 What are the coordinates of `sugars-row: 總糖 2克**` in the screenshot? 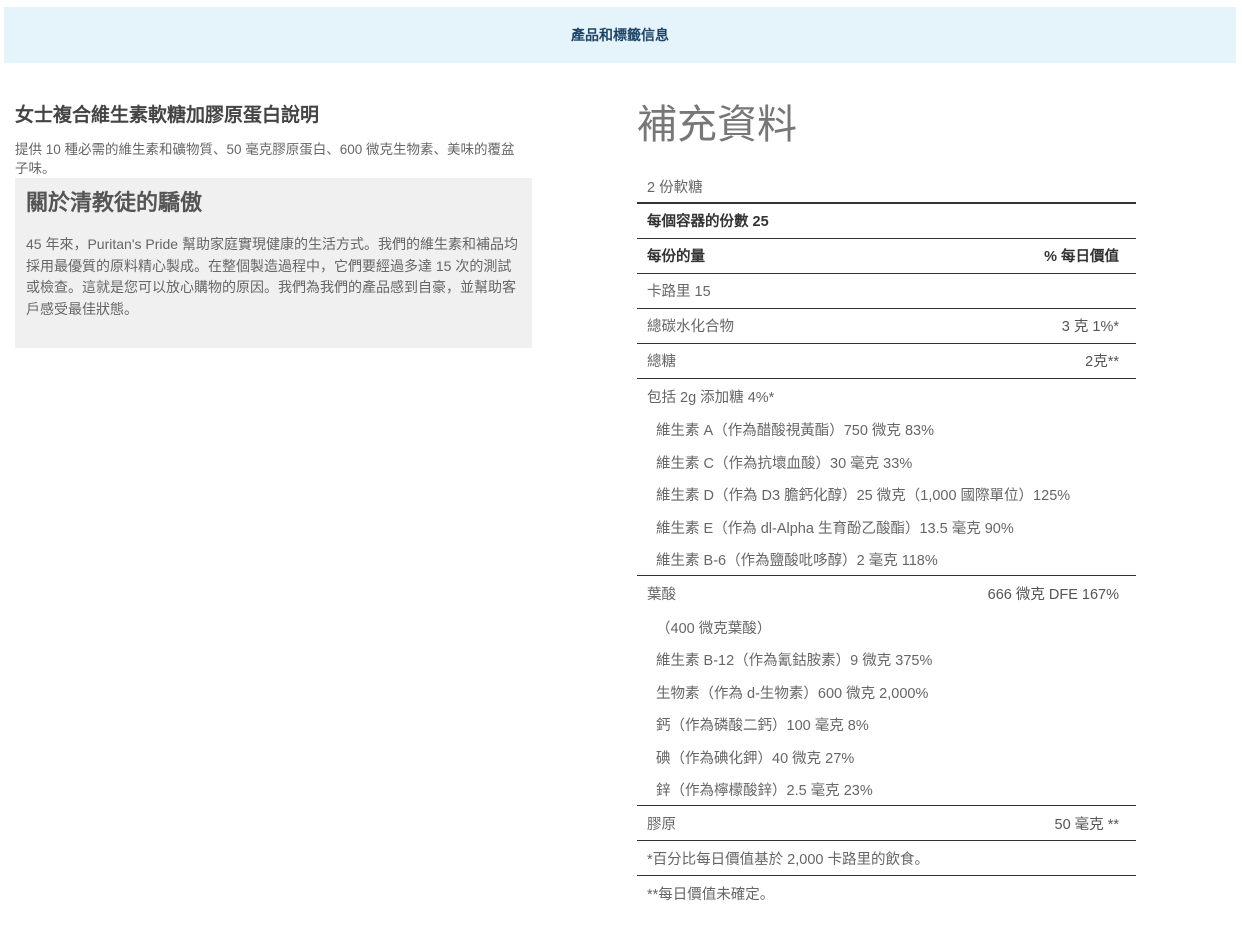 It's located at (886, 361).